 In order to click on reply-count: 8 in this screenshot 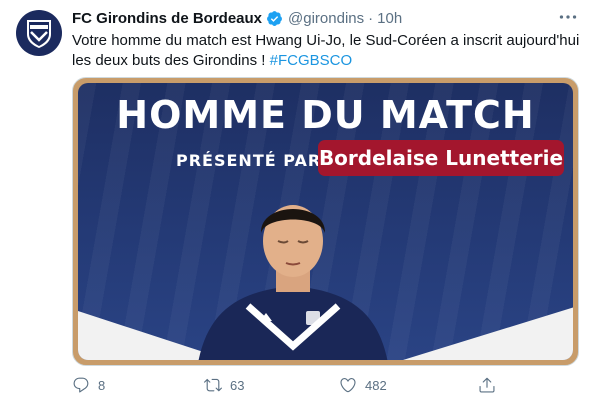, I will do `click(102, 385)`.